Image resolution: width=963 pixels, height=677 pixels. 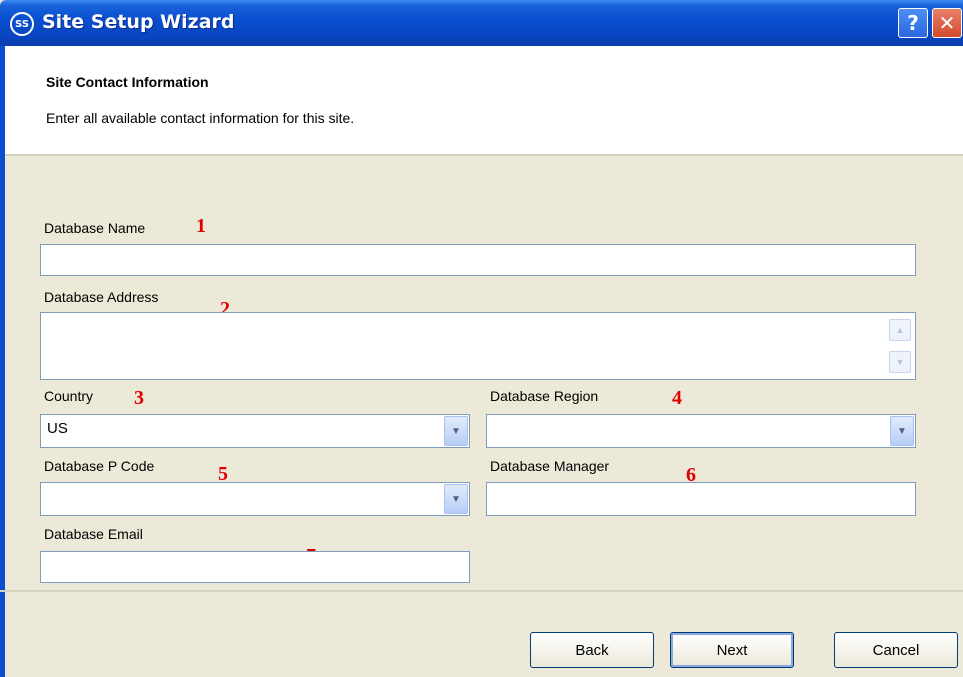 What do you see at coordinates (99, 466) in the screenshot?
I see `database-p-code-label: Database P Code` at bounding box center [99, 466].